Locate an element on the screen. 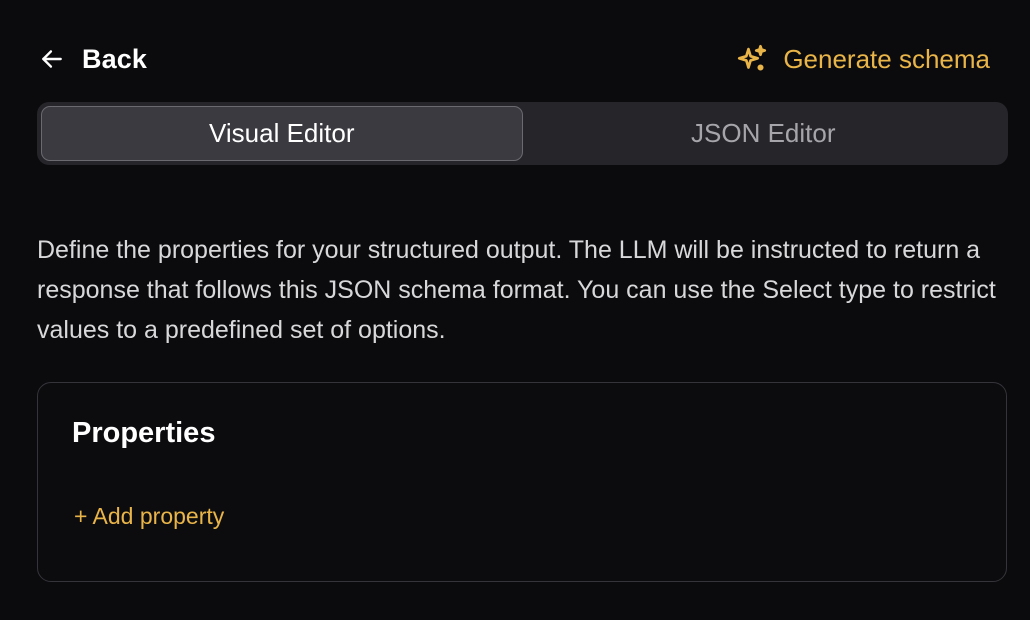  tab-visual-editor: Visual Editor is located at coordinates (282, 133).